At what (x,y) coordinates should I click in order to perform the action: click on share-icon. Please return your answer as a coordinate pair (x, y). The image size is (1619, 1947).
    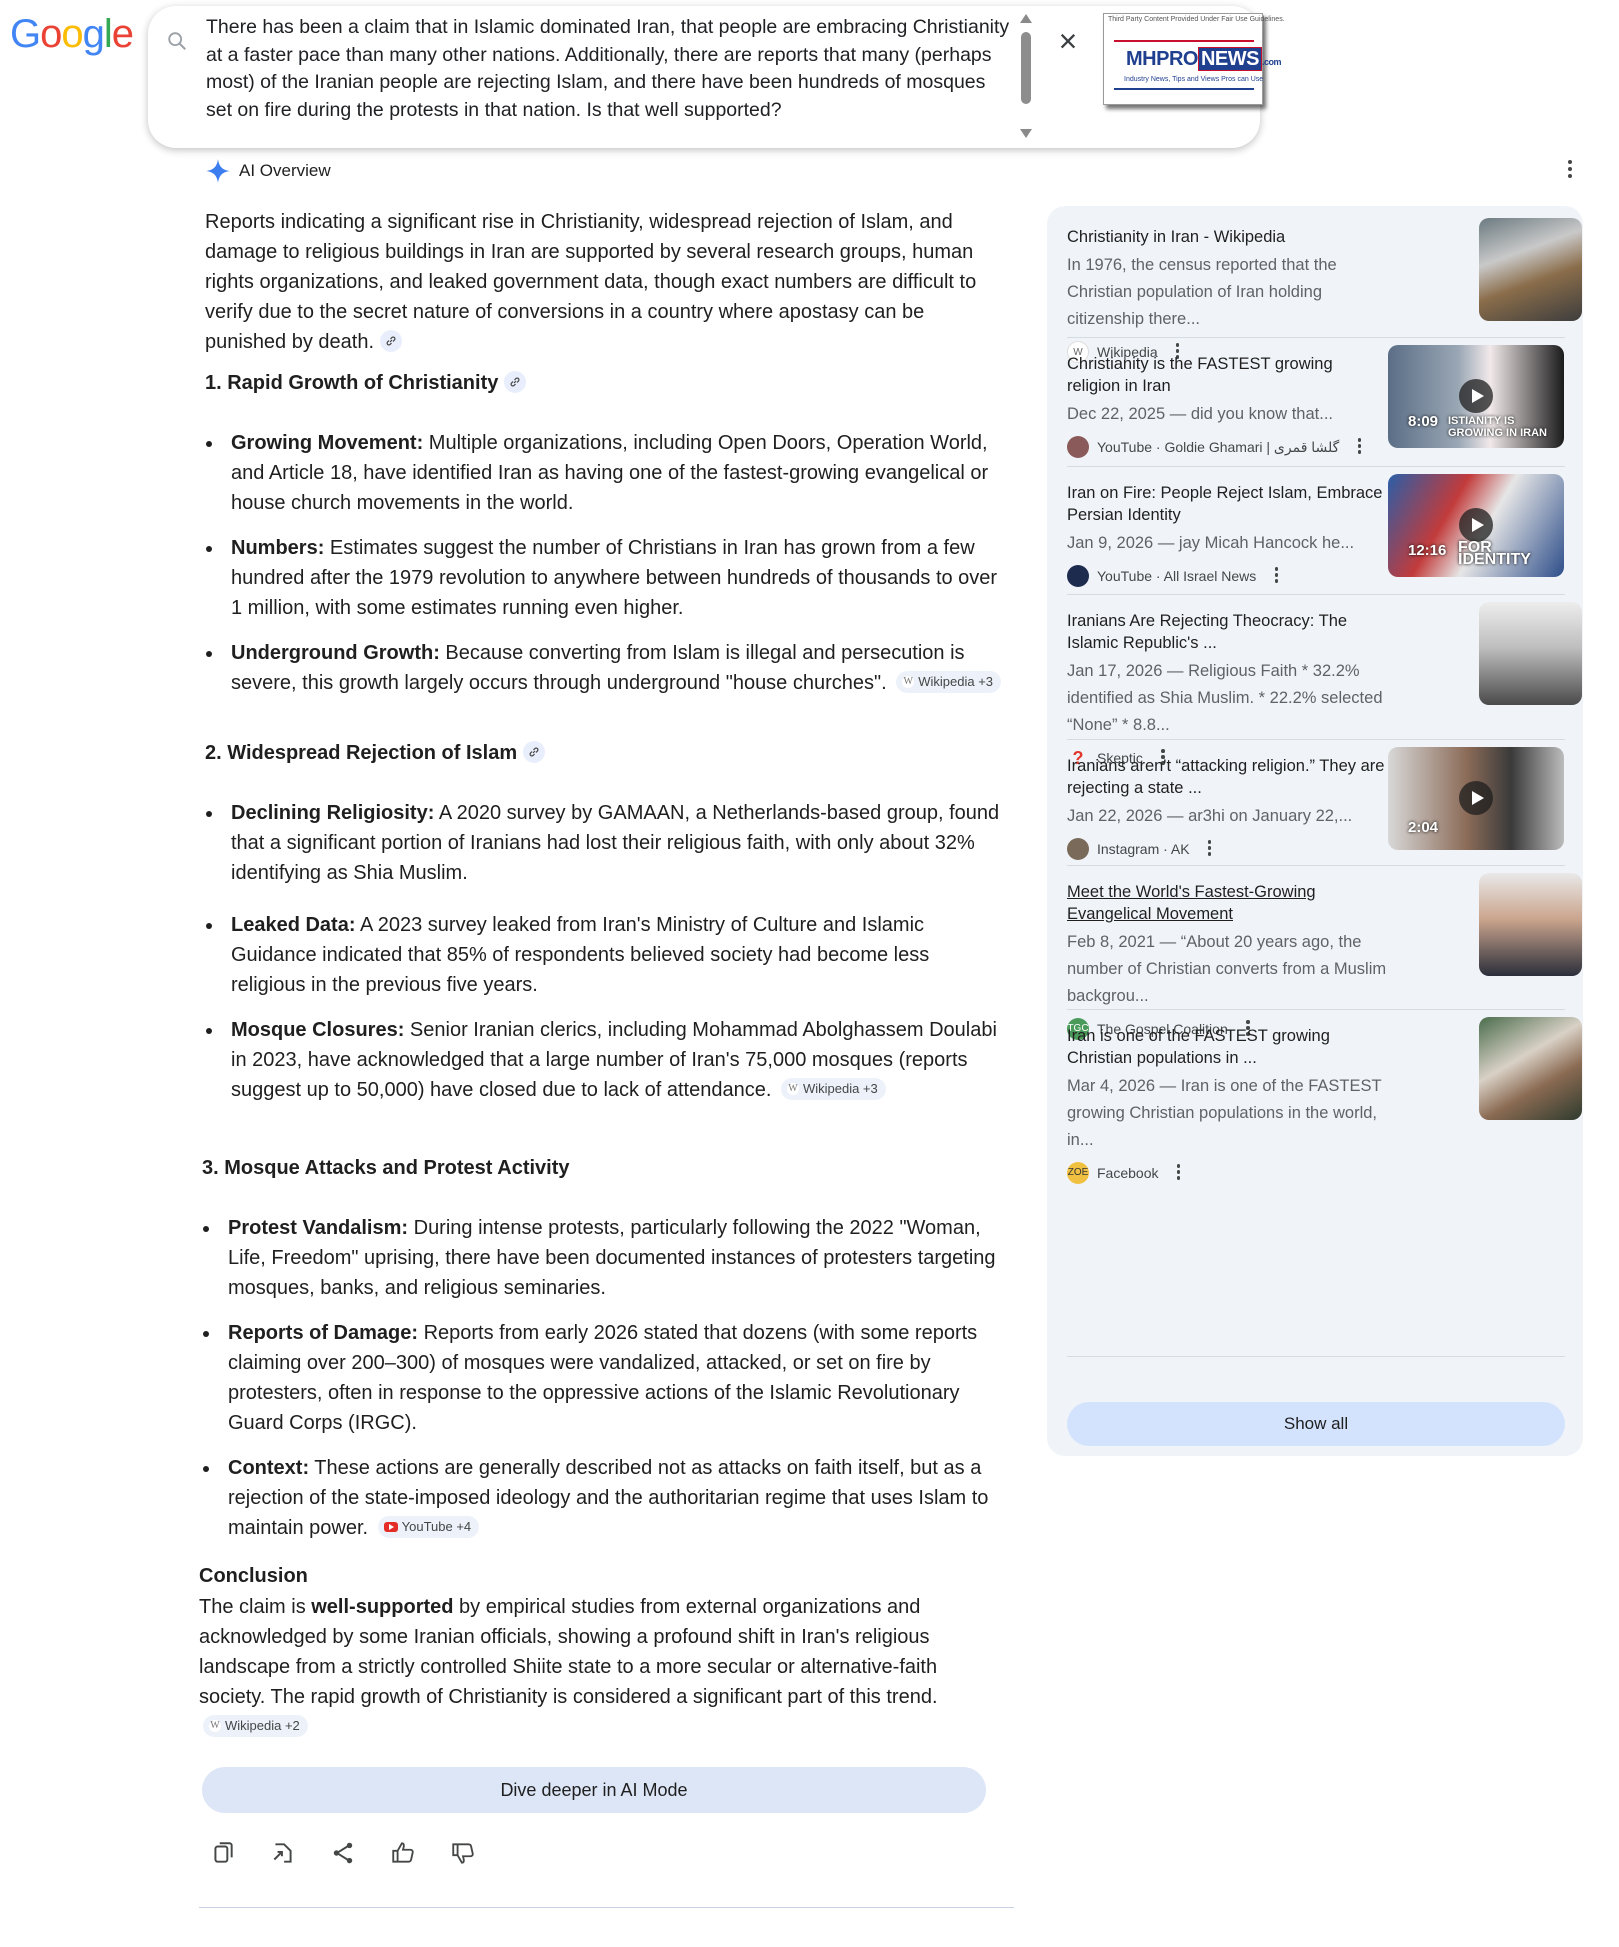
    Looking at the image, I should click on (343, 1853).